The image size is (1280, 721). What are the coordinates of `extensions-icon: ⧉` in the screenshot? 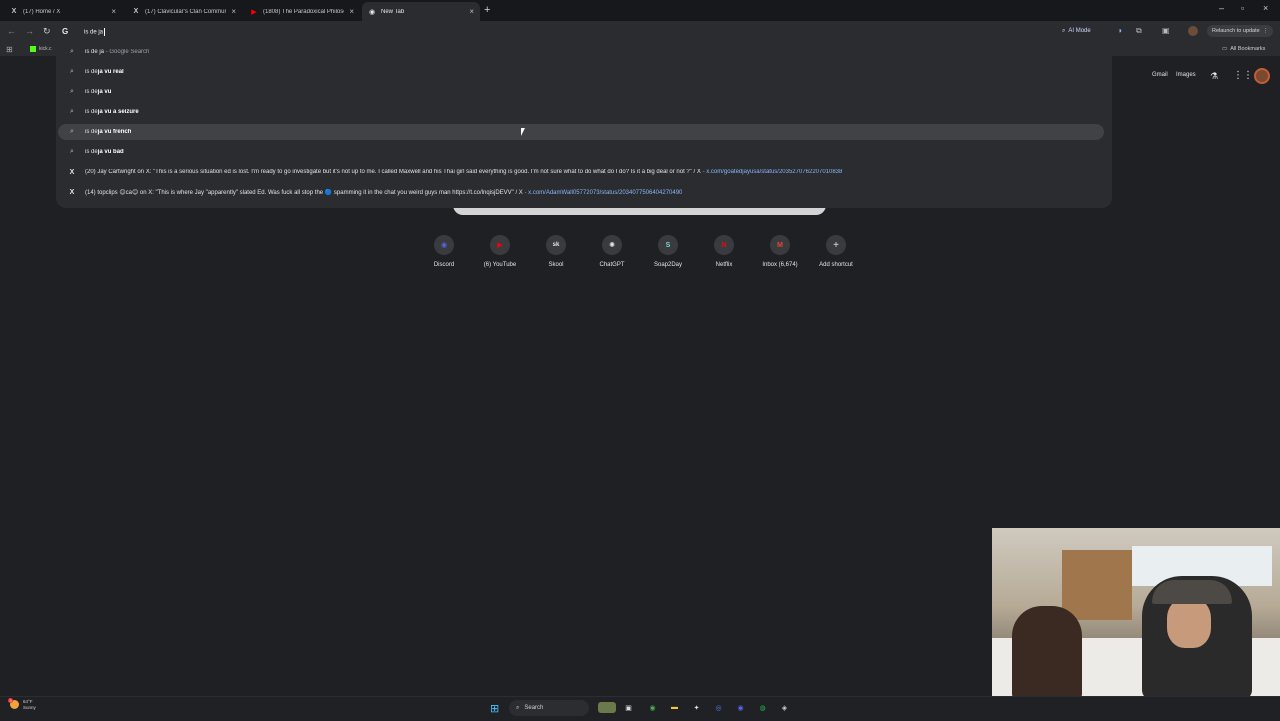 It's located at (1139, 31).